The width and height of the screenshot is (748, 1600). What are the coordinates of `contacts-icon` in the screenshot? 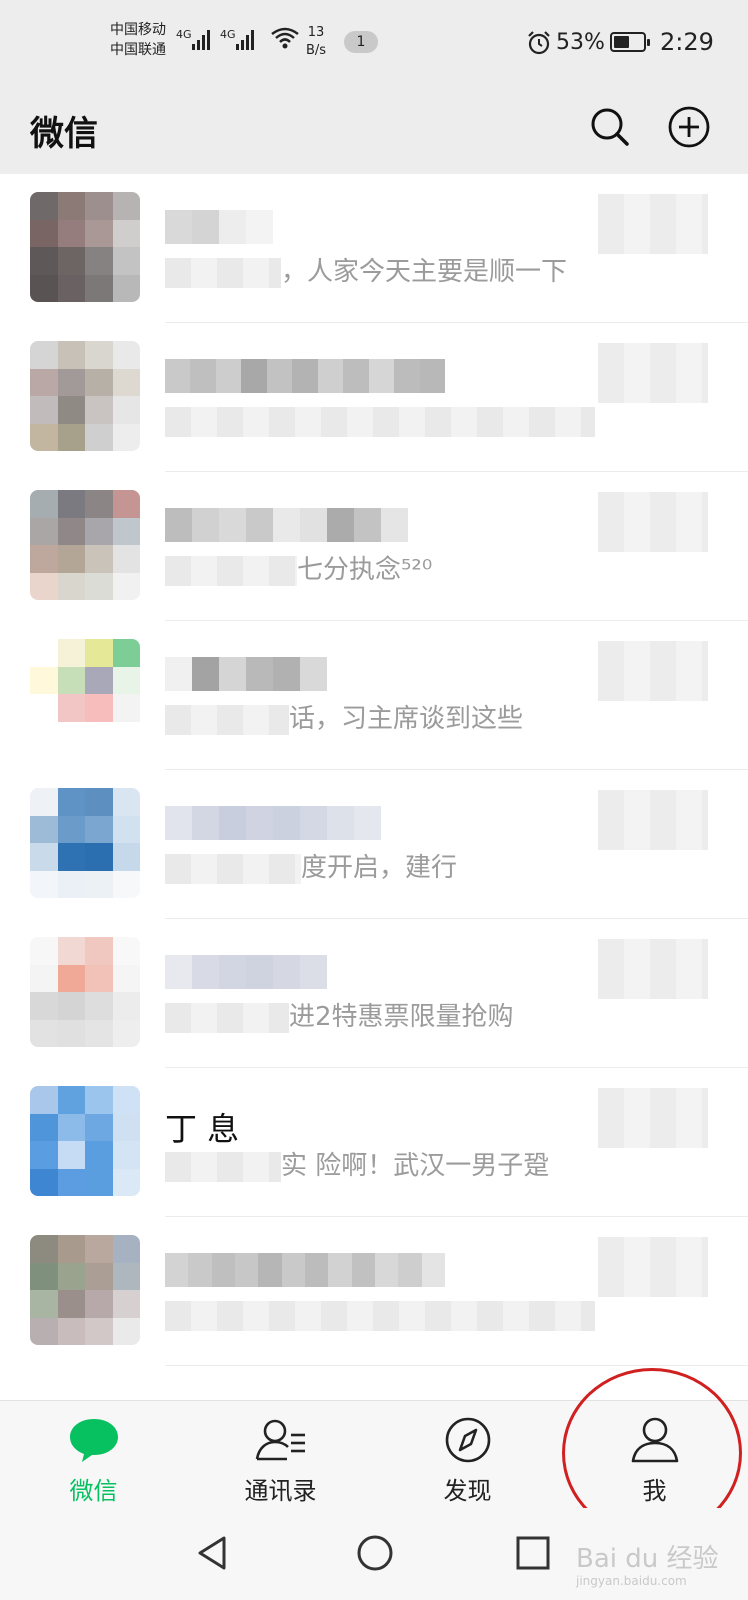 It's located at (280, 1440).